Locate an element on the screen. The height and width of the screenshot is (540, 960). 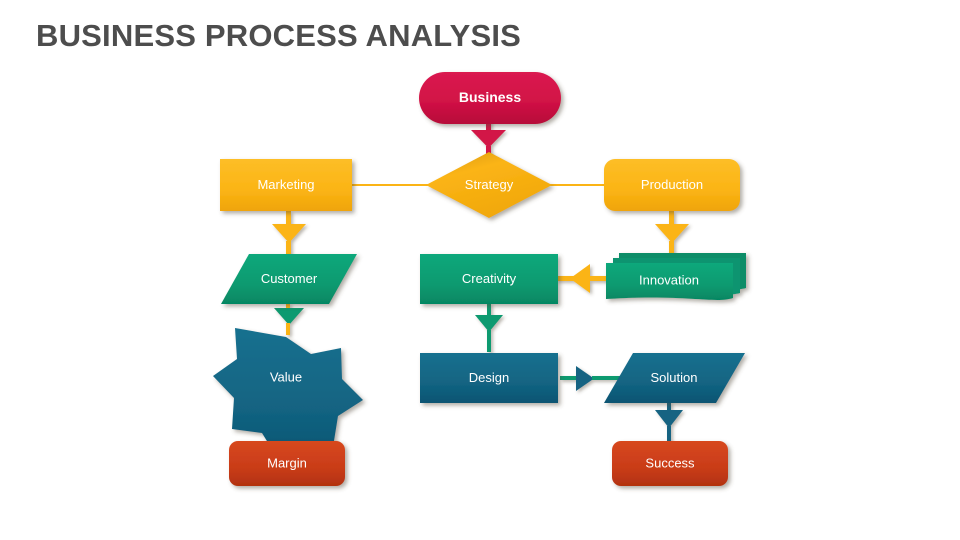
node-solution-label: Solution is located at coordinates (674, 377).